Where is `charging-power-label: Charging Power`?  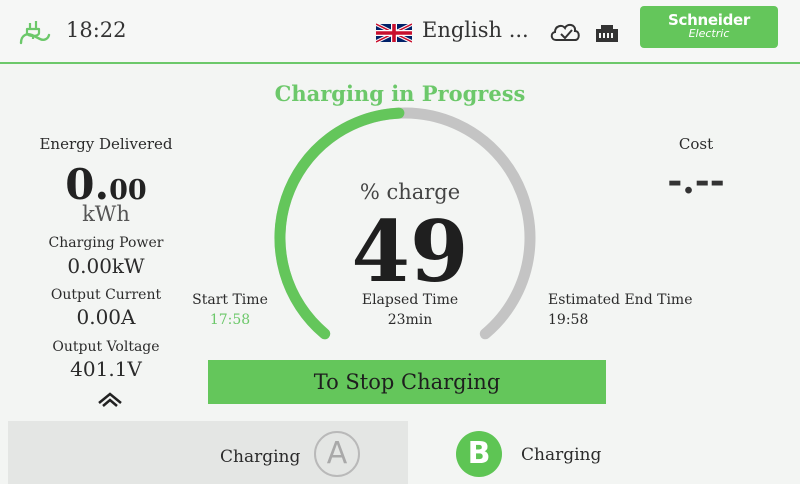
charging-power-label: Charging Power is located at coordinates (106, 243).